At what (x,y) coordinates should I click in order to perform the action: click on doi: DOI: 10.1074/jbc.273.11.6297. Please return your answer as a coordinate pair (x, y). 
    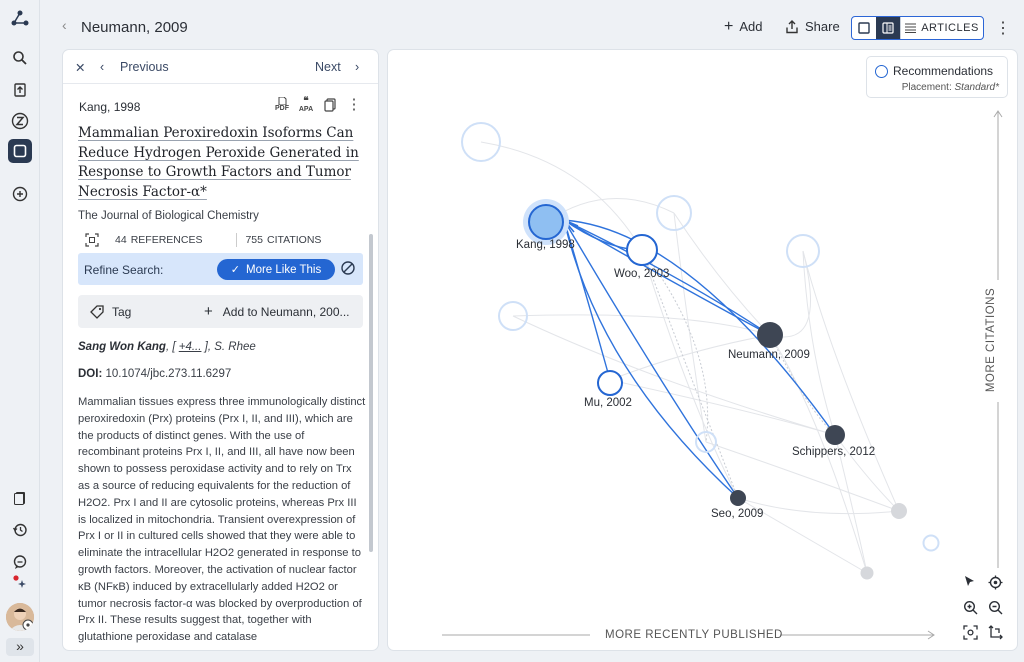
    Looking at the image, I should click on (154, 374).